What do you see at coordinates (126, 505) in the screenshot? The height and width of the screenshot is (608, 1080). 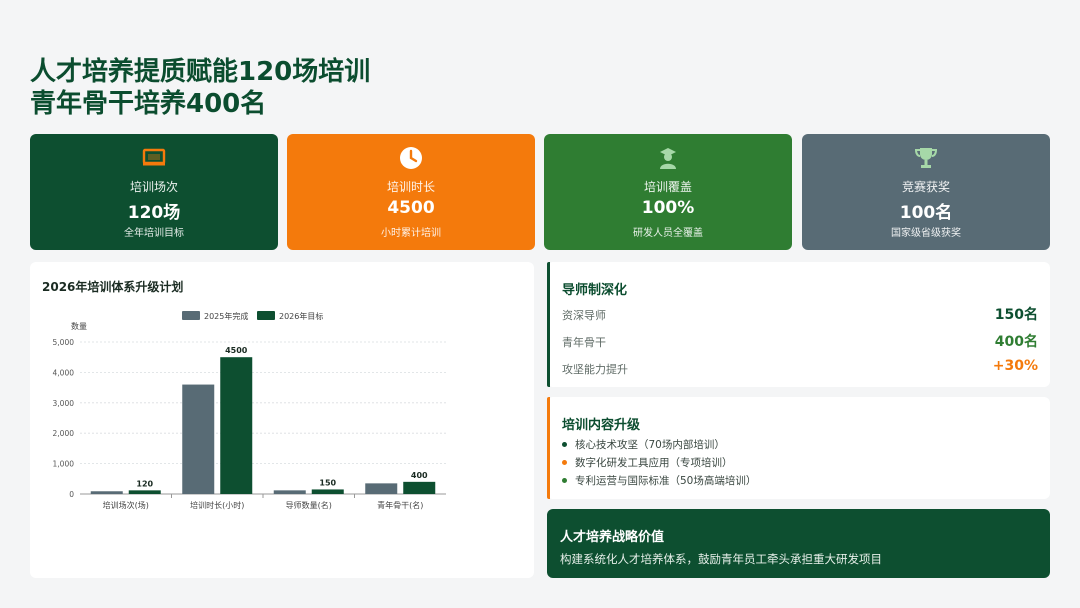 I see `x-tick-label: 培训场次(场)` at bounding box center [126, 505].